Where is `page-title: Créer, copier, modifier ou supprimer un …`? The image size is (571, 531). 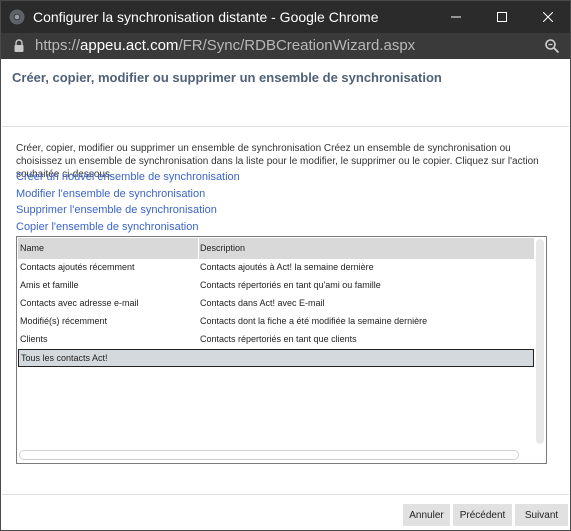 page-title: Créer, copier, modifier ou supprimer un … is located at coordinates (227, 77).